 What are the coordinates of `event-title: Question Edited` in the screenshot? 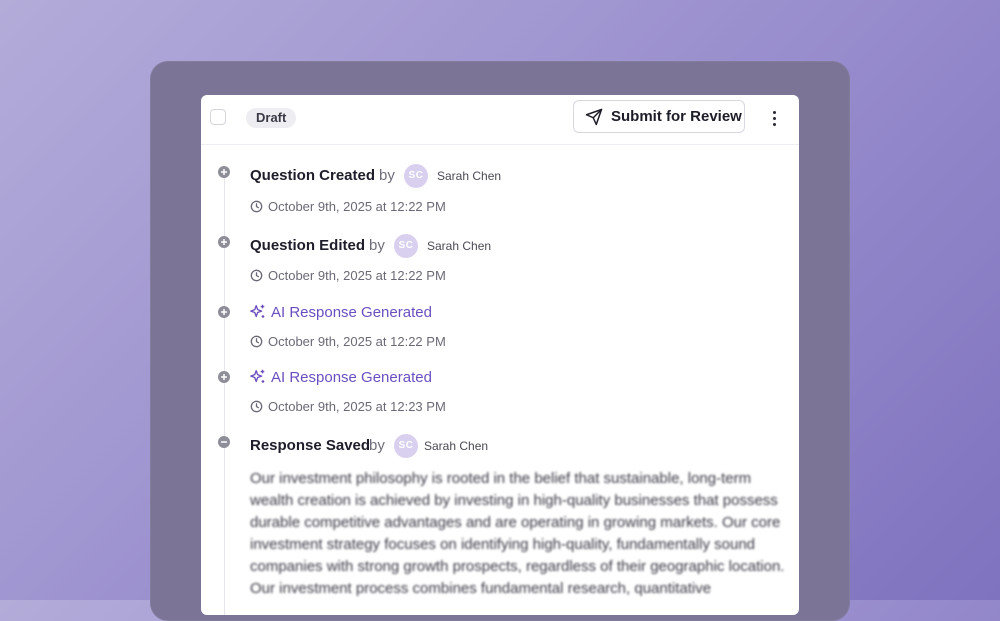 It's located at (308, 245).